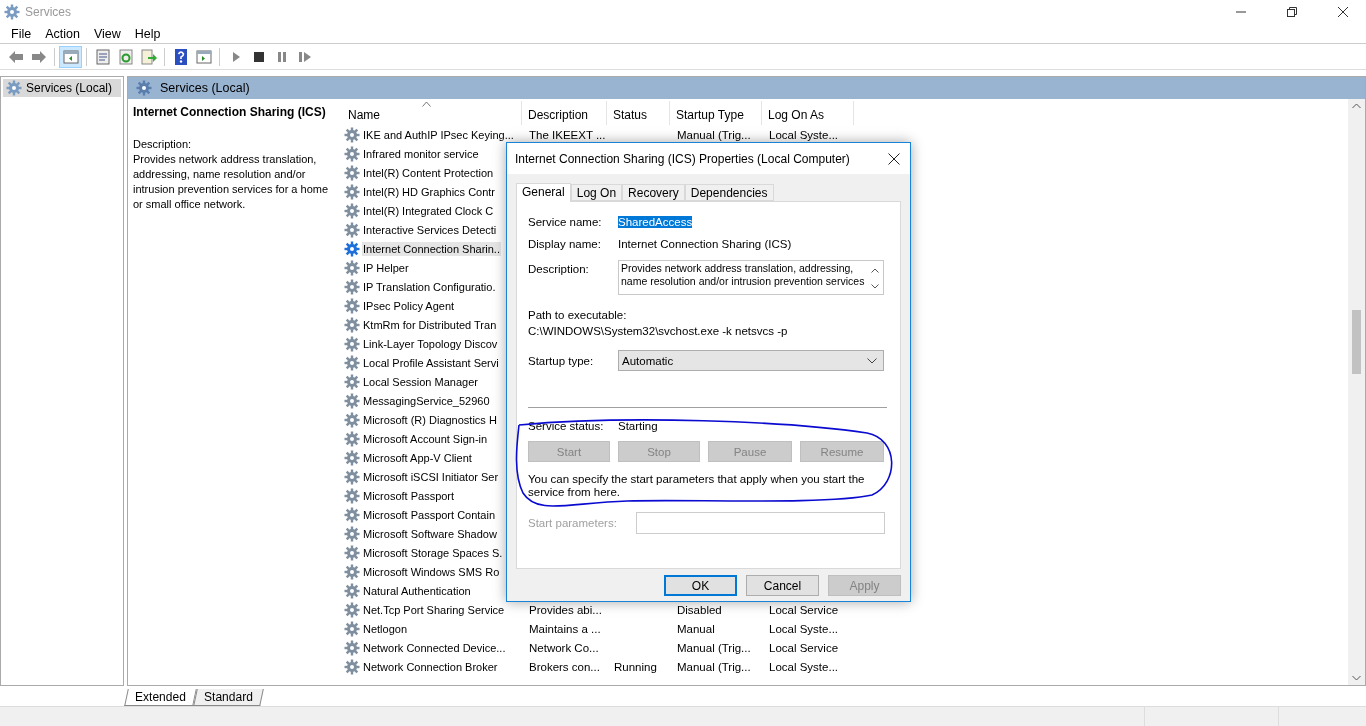 The width and height of the screenshot is (1366, 726). What do you see at coordinates (434, 609) in the screenshot?
I see `service-name: Net.Tcp Port Sharing Service` at bounding box center [434, 609].